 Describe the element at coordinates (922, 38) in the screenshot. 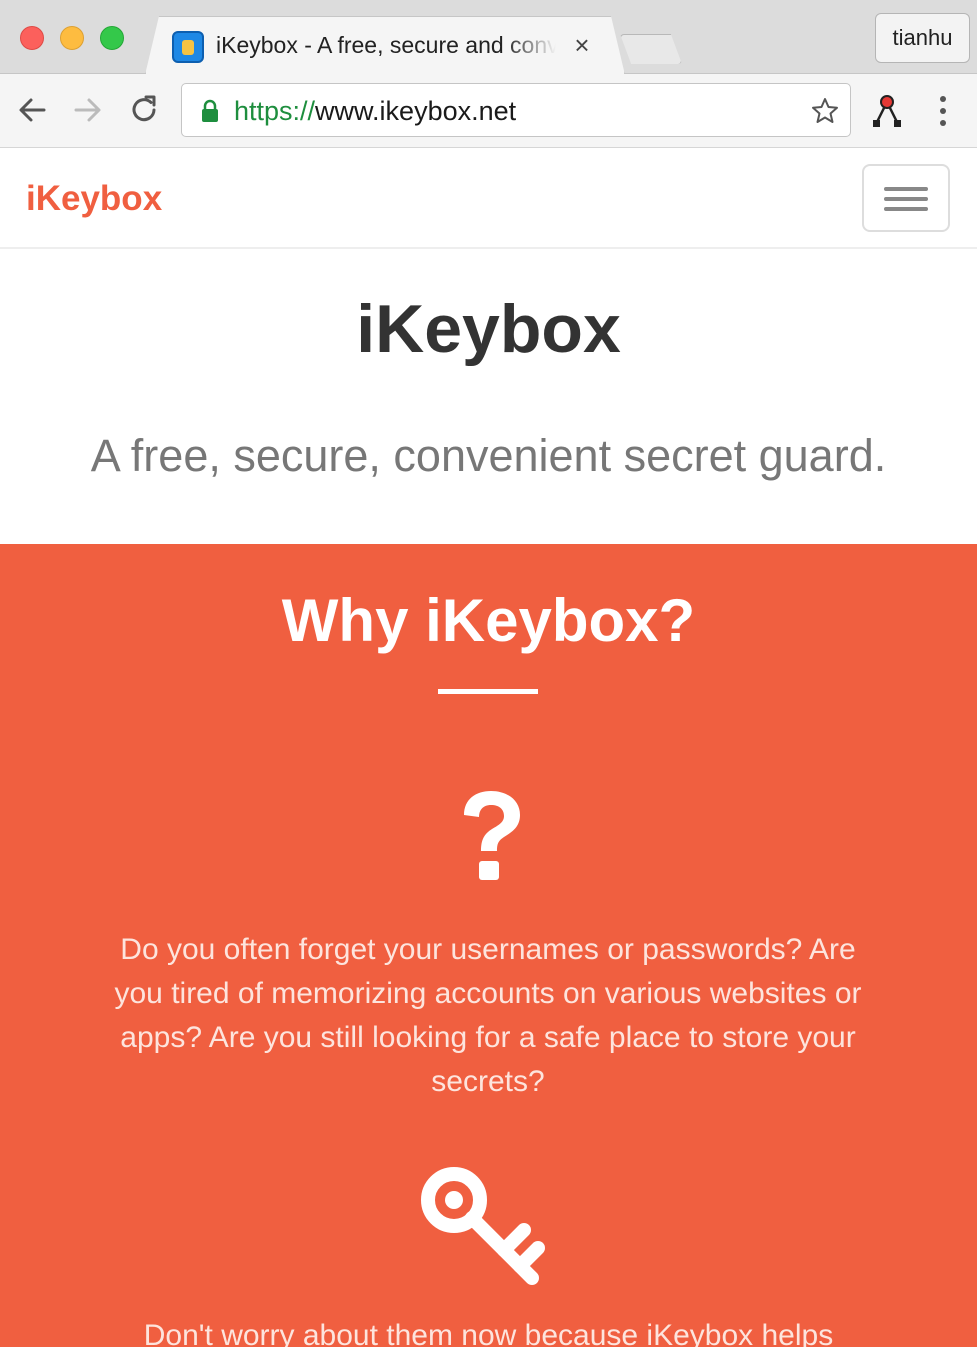

I see `profile-button: tianhu` at that location.